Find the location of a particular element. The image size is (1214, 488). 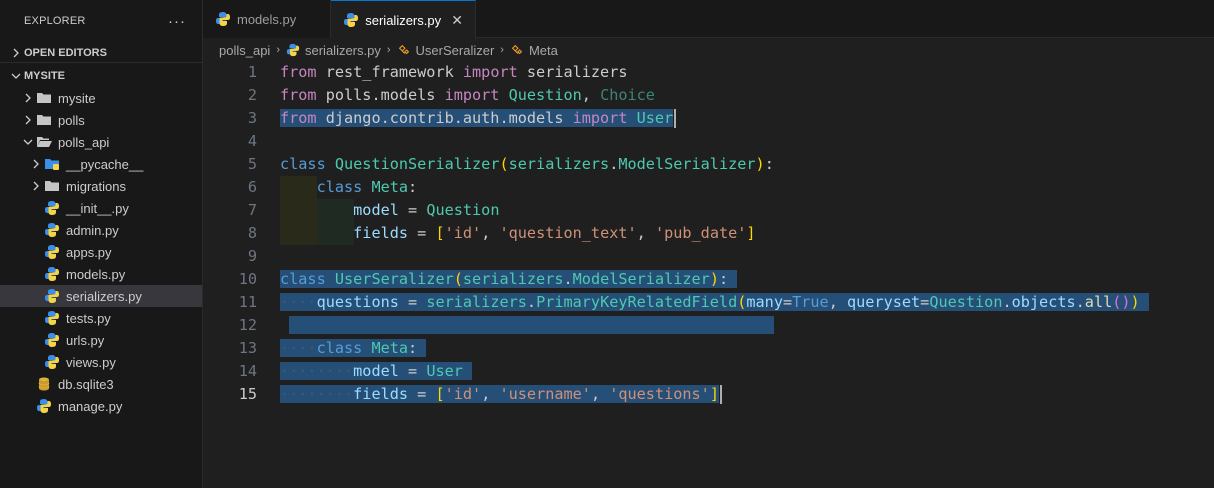

code-token: Meta is located at coordinates (390, 348).